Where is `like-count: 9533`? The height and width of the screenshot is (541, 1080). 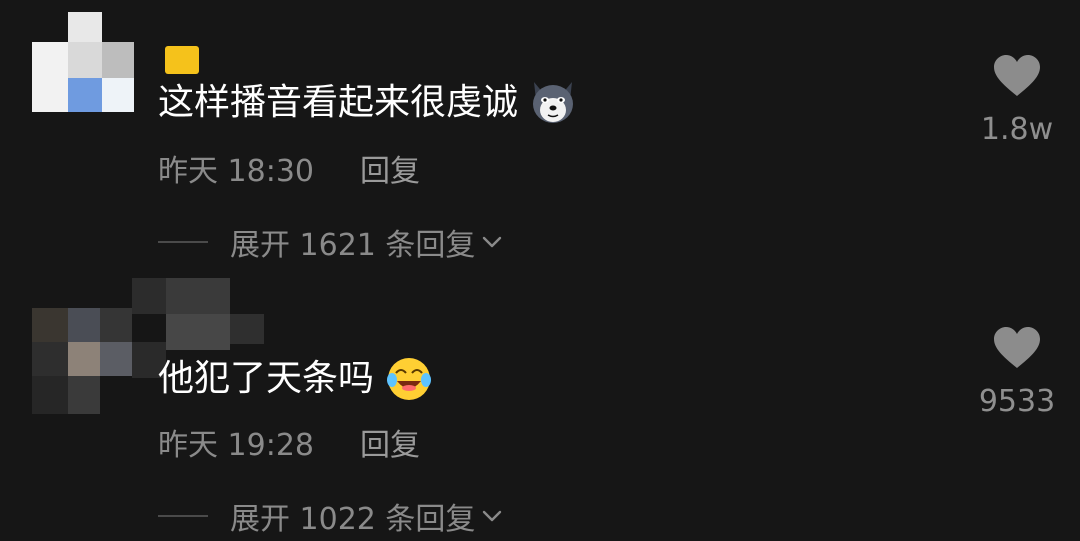
like-count: 9533 is located at coordinates (1017, 401).